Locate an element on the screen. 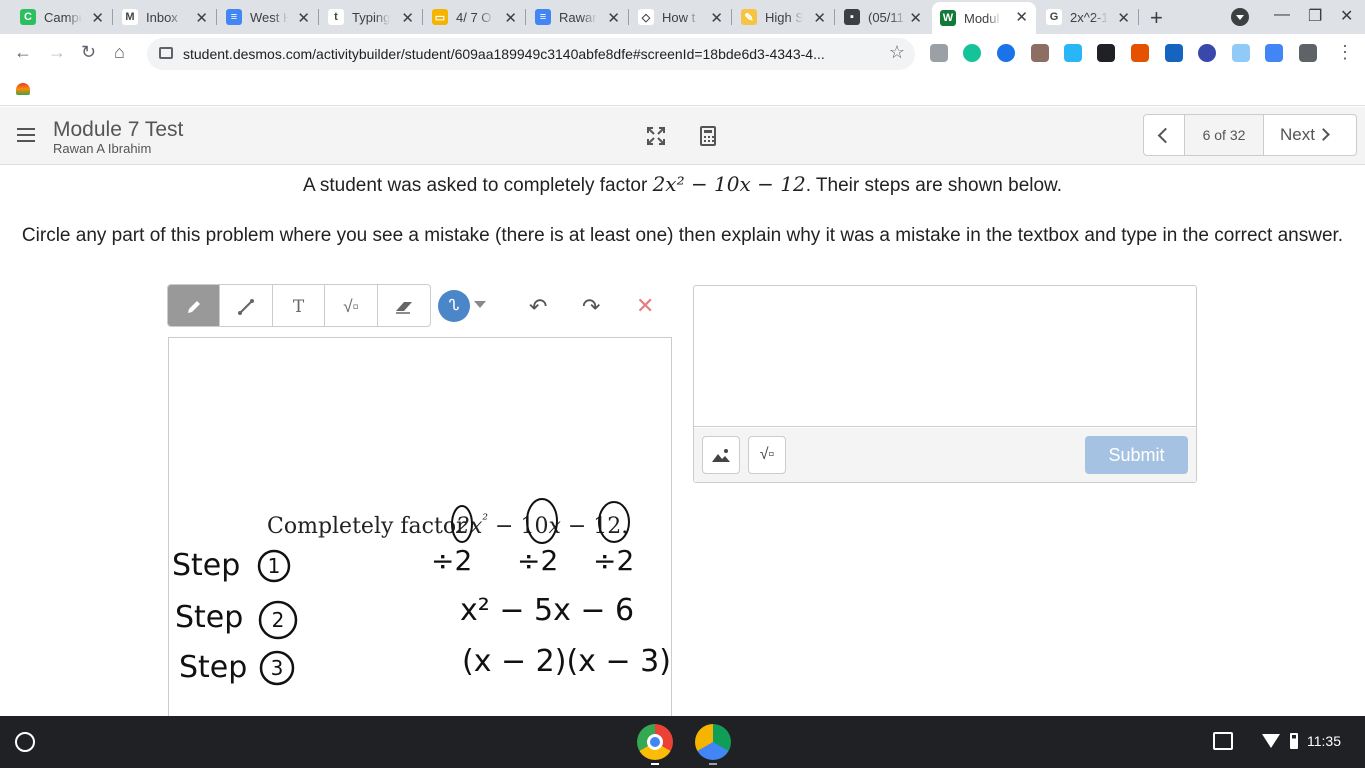 This screenshot has height=768, width=1365. translate-icon is located at coordinates (1274, 53).